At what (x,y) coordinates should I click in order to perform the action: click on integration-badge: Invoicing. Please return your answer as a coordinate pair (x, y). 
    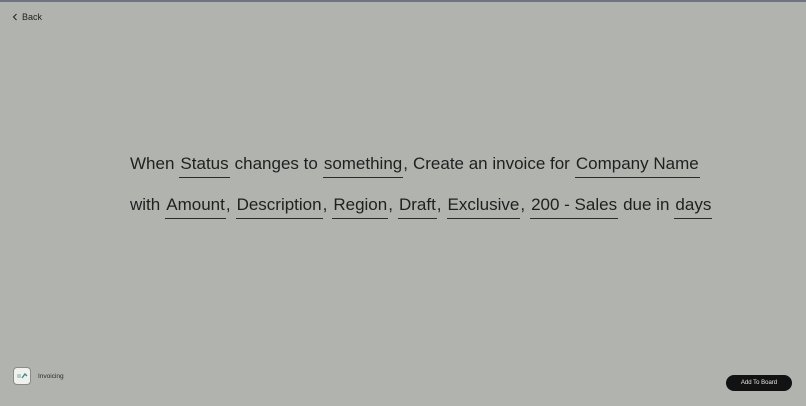
    Looking at the image, I should click on (38, 376).